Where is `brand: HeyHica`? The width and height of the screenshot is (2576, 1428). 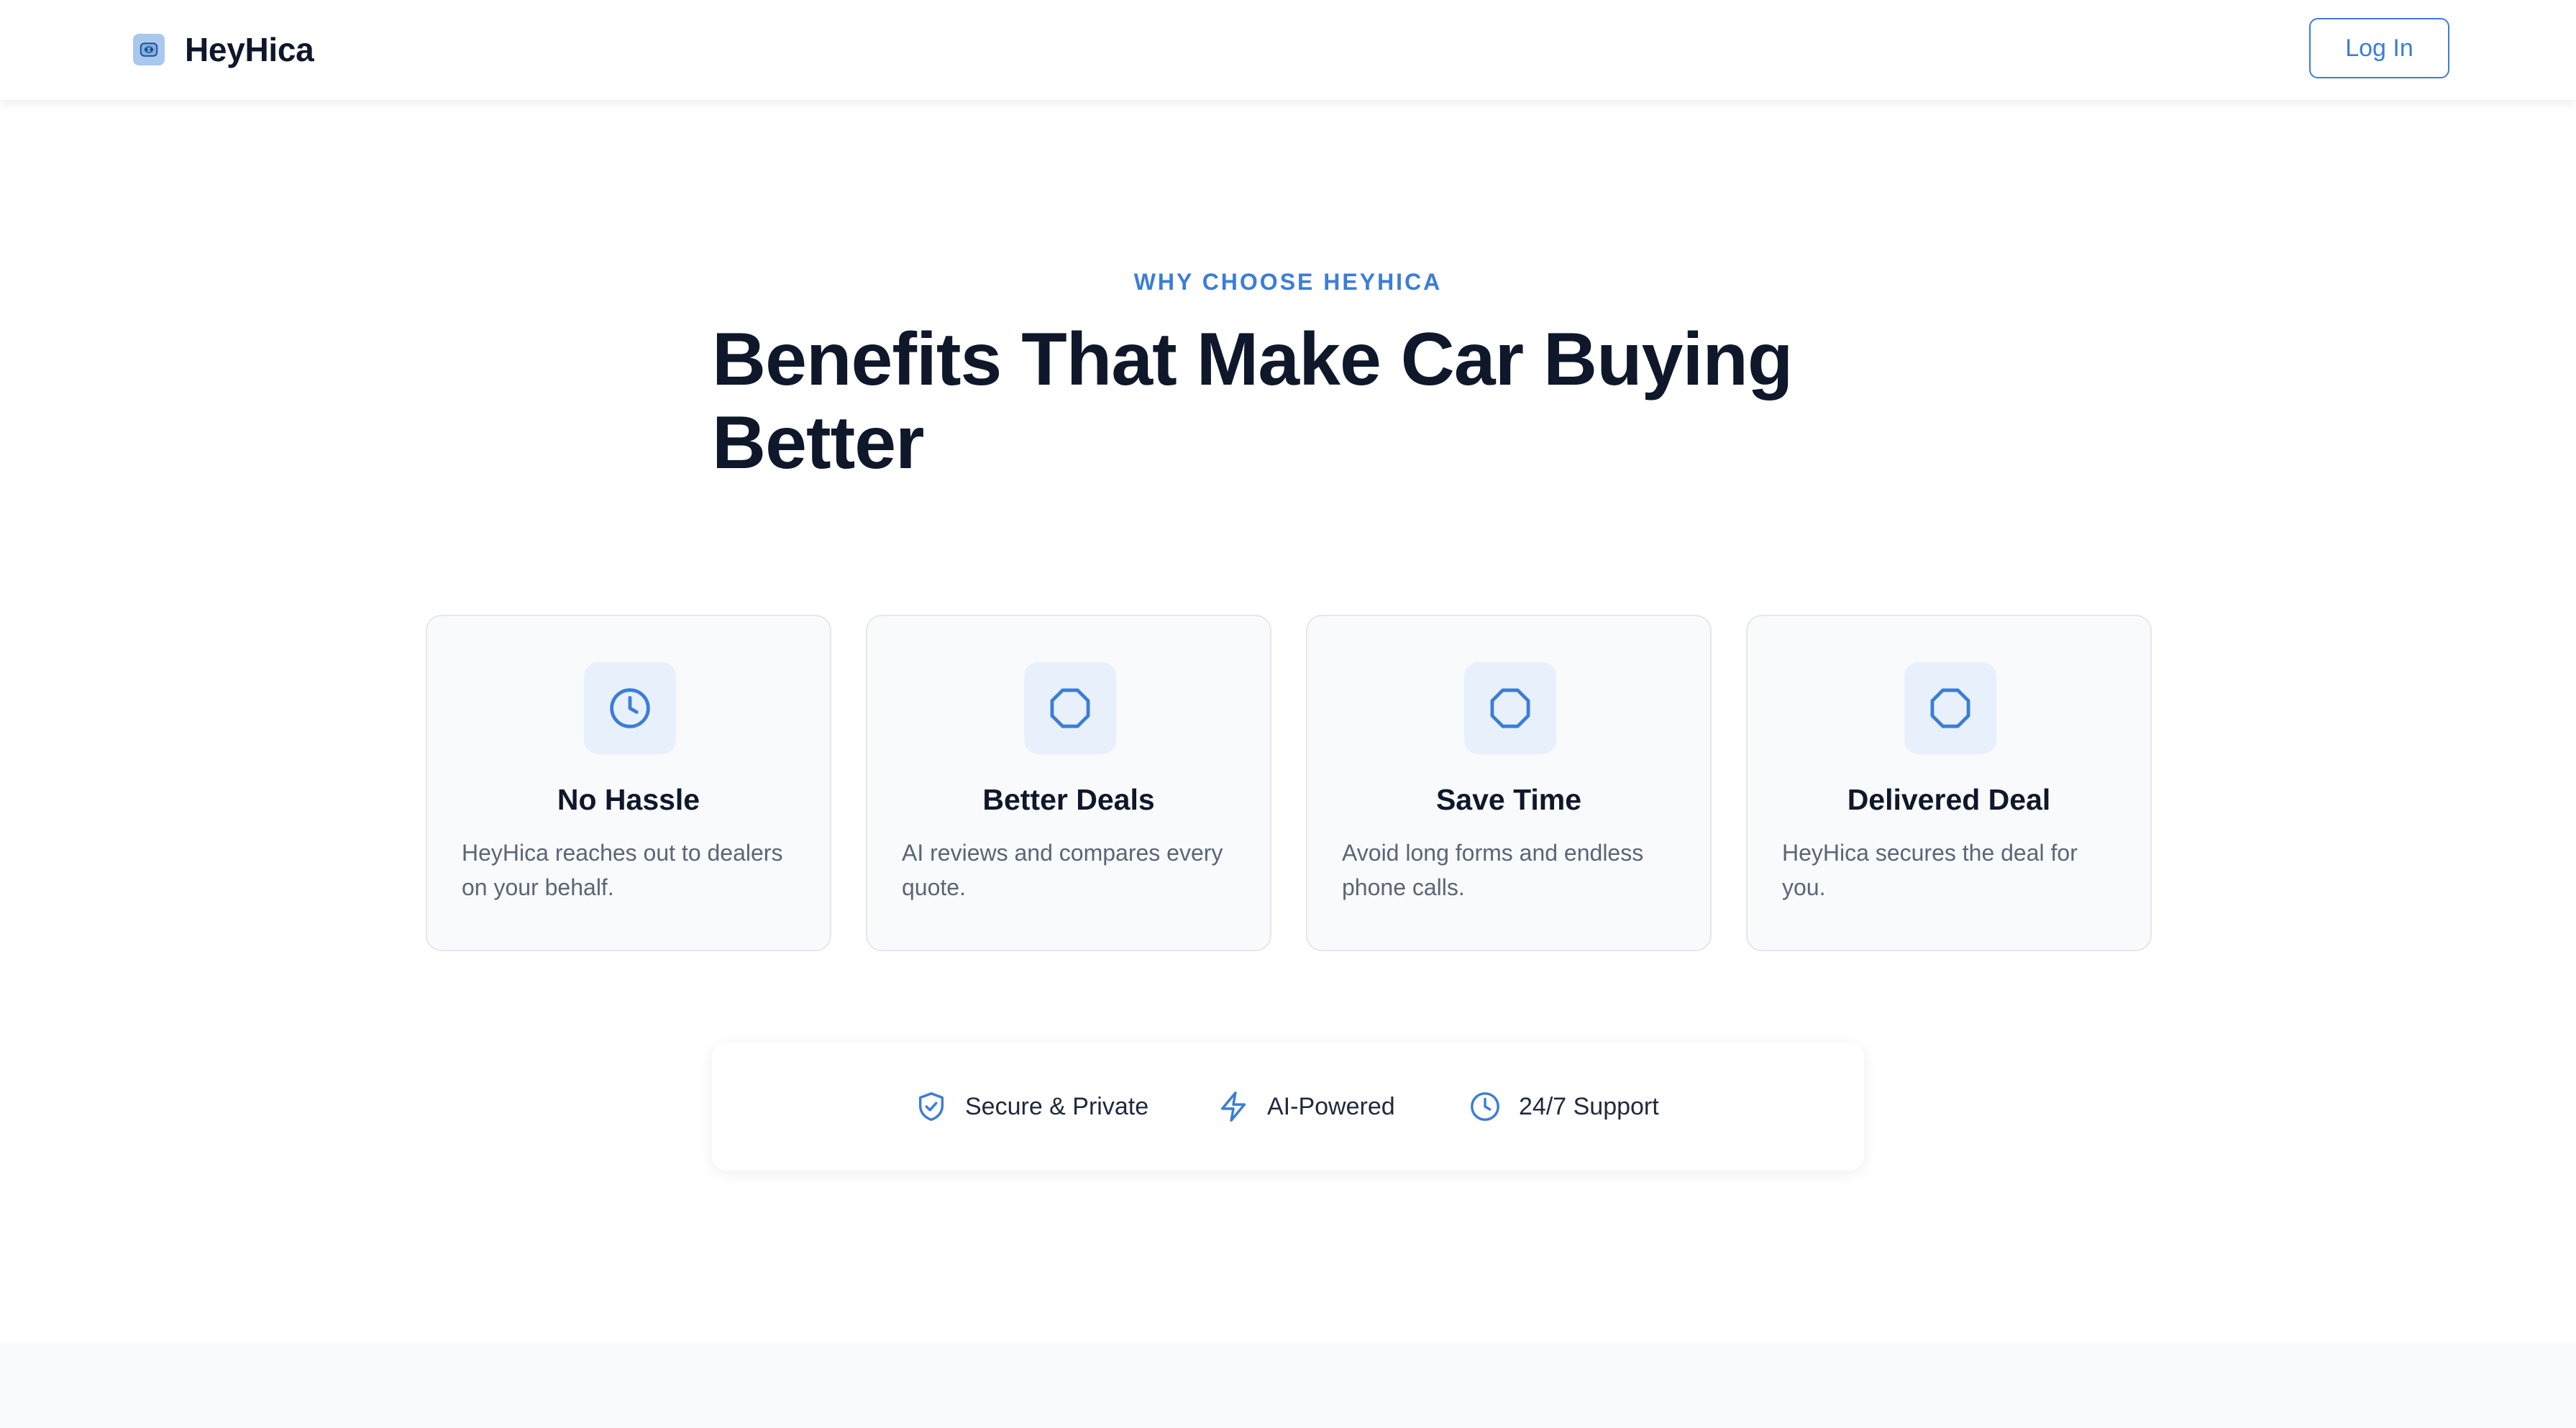 brand: HeyHica is located at coordinates (223, 49).